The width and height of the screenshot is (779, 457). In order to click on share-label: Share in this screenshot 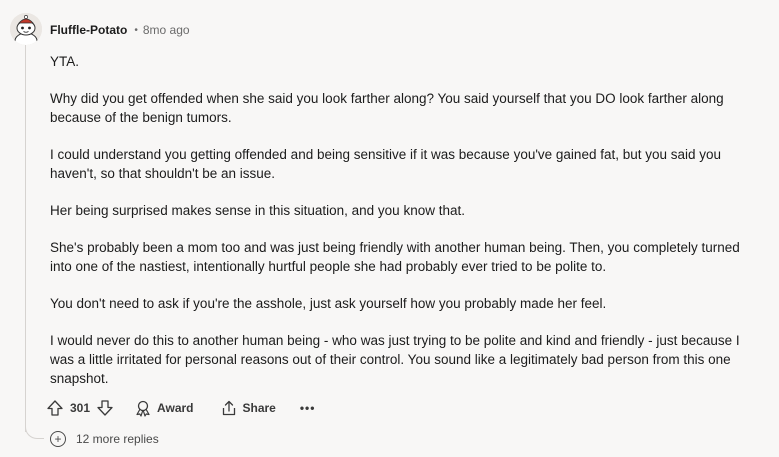, I will do `click(259, 408)`.